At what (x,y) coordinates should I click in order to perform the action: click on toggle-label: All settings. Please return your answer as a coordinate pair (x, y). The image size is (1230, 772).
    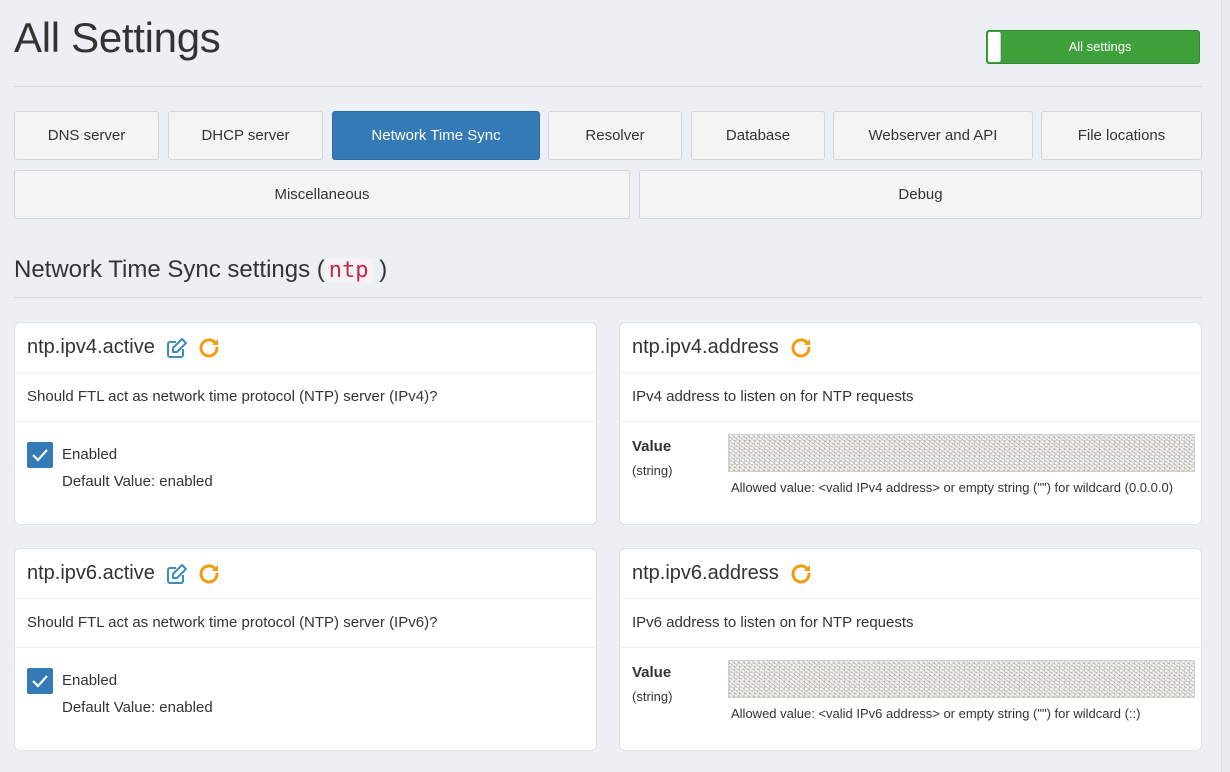
    Looking at the image, I should click on (1100, 46).